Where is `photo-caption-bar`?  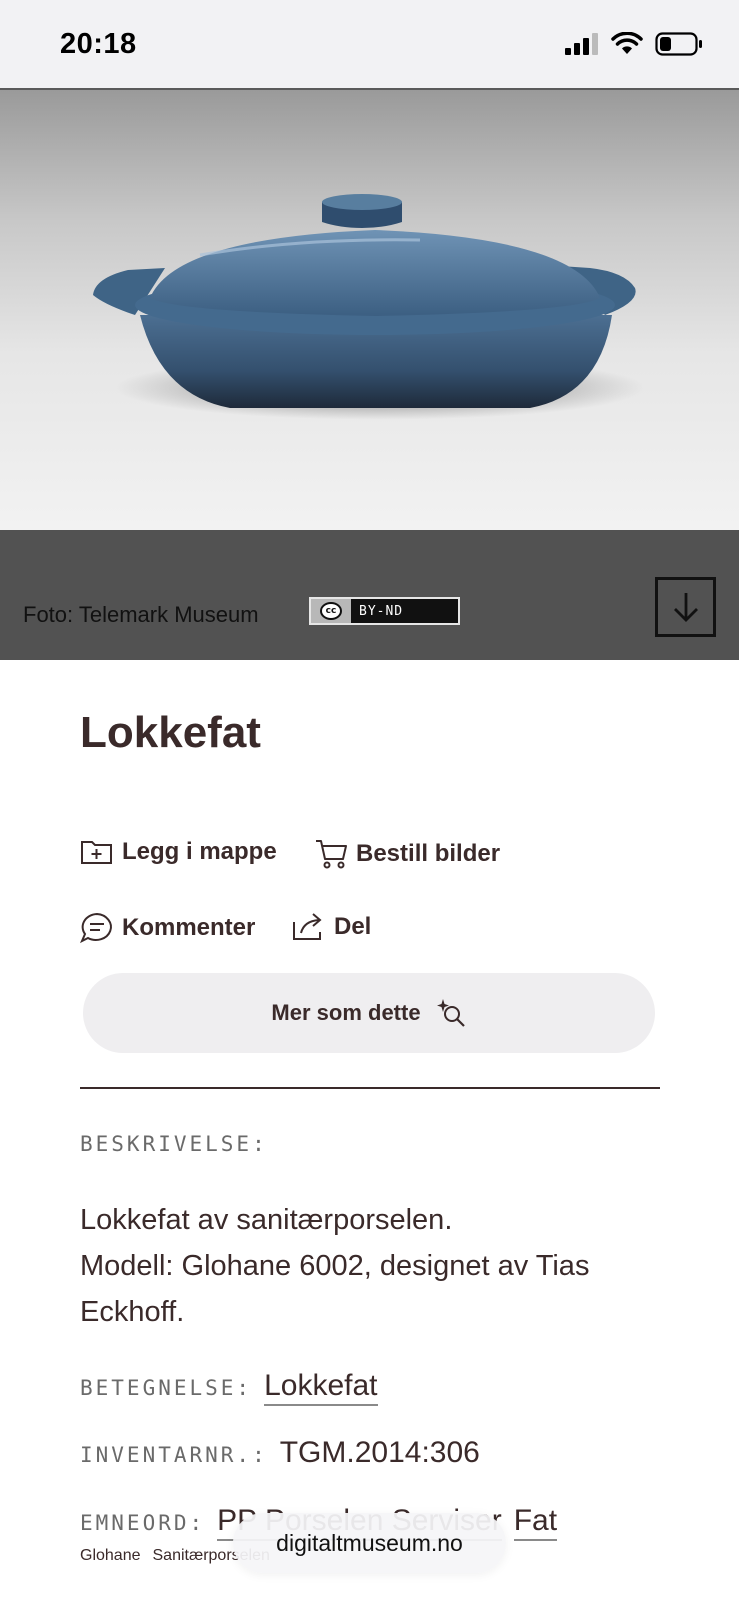 photo-caption-bar is located at coordinates (369, 595).